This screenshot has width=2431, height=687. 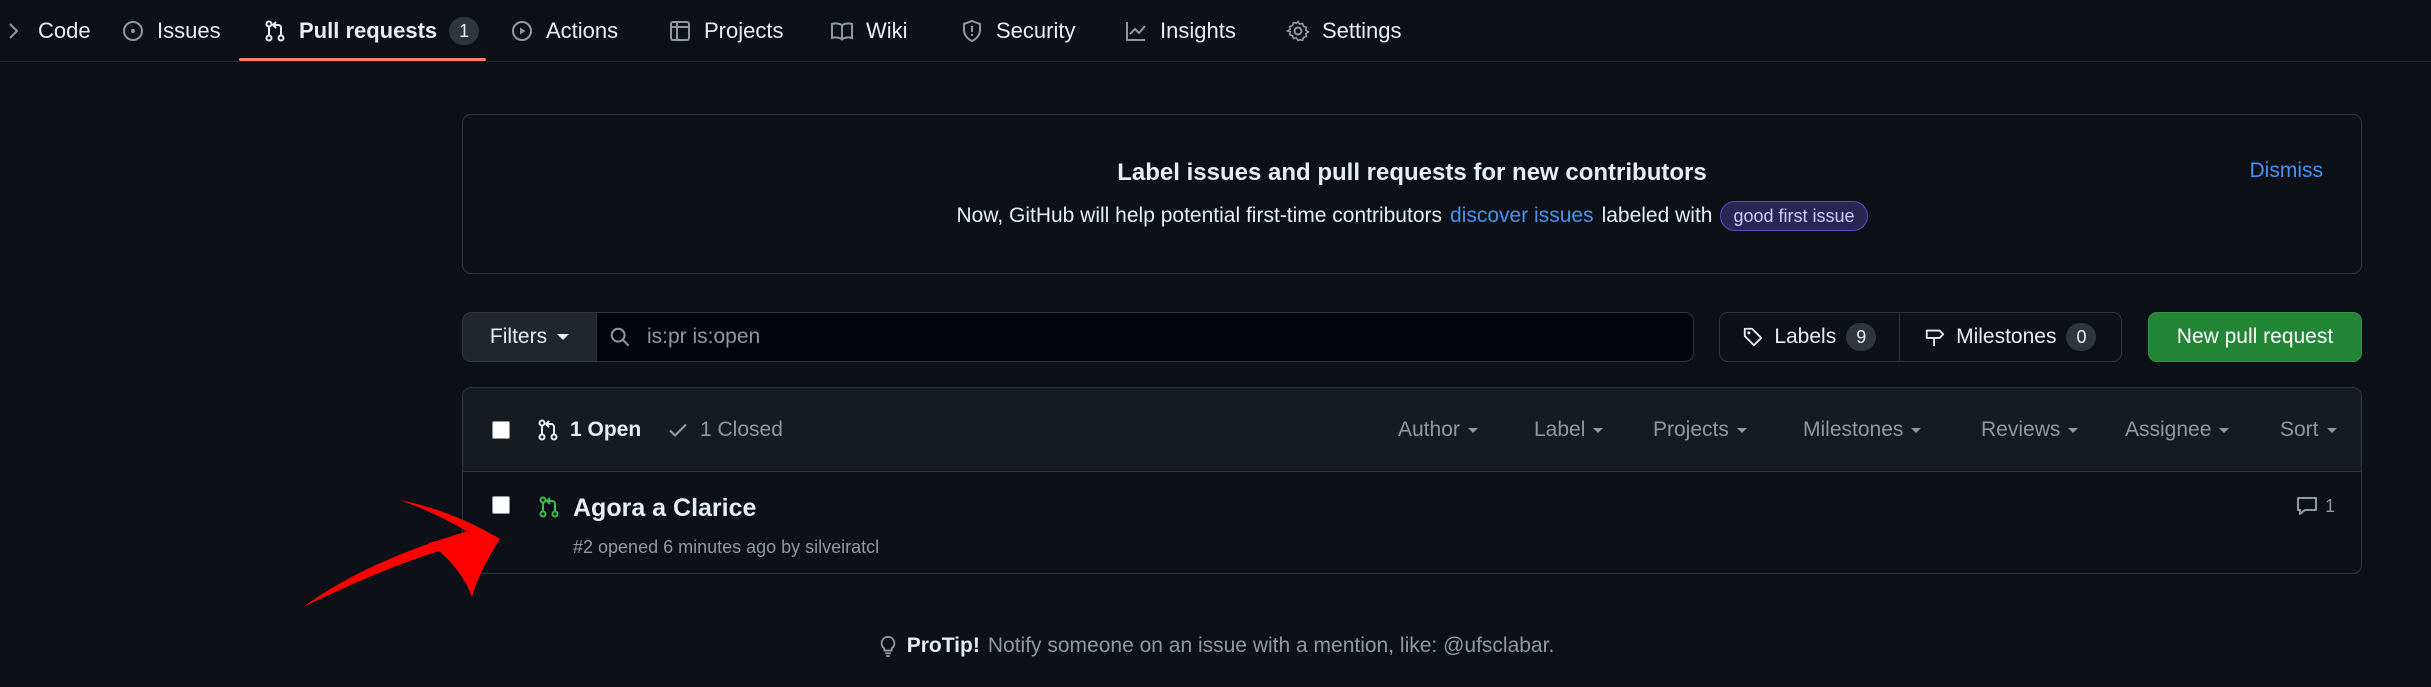 I want to click on comment-icon, so click(x=2307, y=506).